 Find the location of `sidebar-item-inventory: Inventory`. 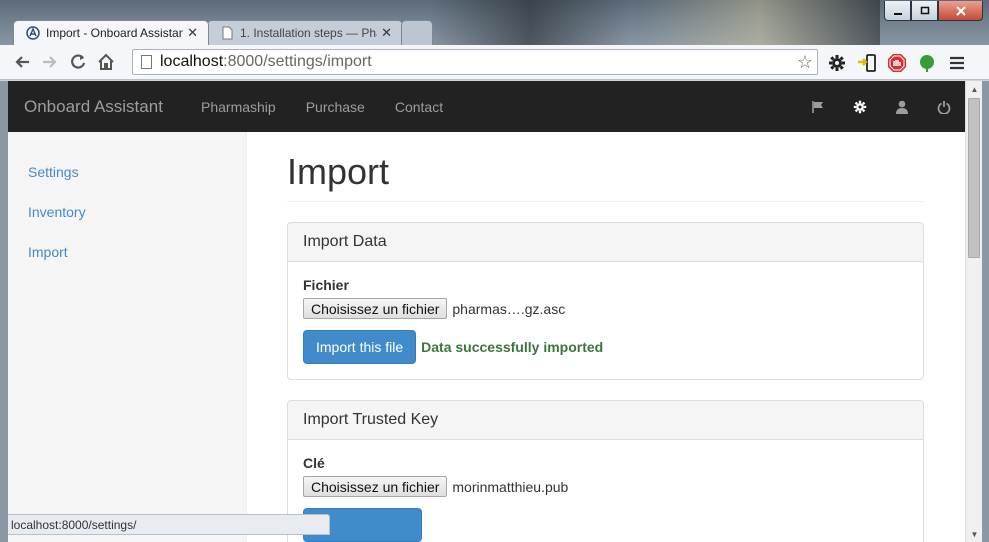

sidebar-item-inventory: Inventory is located at coordinates (127, 212).